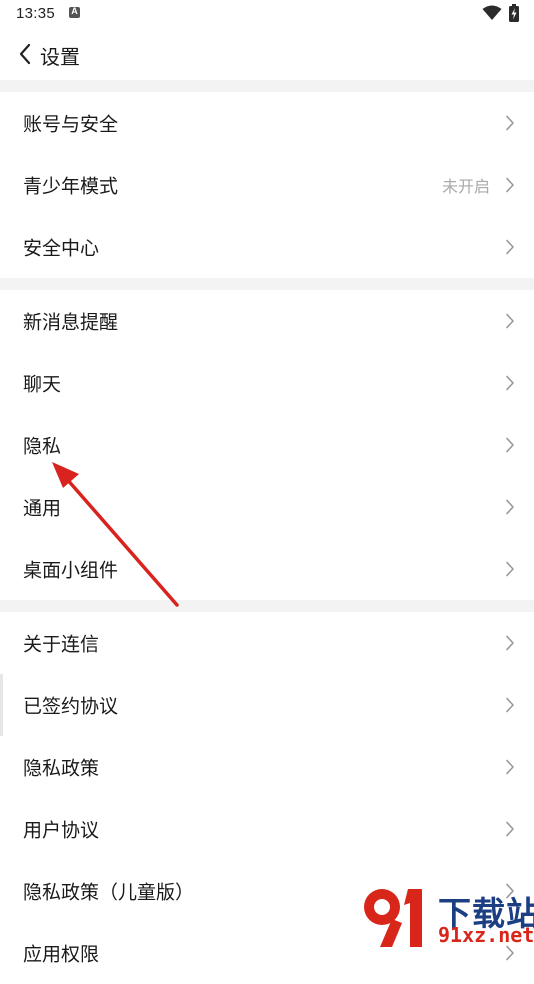  I want to click on settings-item-teen-mode: 青少年模式 未开启, so click(267, 185).